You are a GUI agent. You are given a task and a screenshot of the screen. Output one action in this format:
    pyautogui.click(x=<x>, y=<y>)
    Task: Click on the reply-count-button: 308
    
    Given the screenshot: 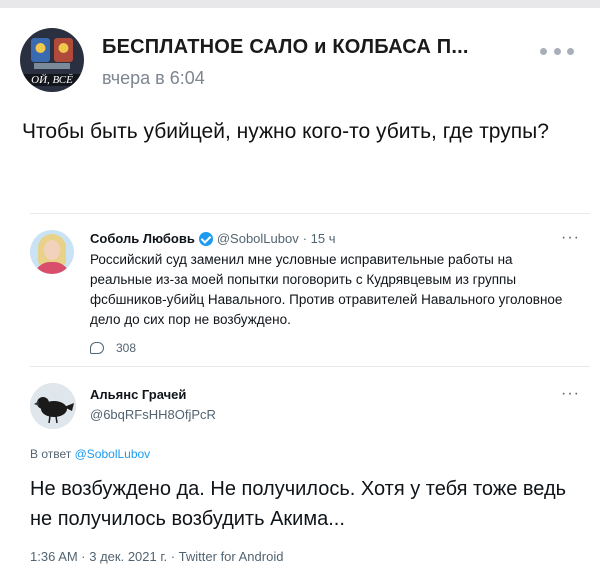 What is the action you would take?
    pyautogui.click(x=113, y=348)
    